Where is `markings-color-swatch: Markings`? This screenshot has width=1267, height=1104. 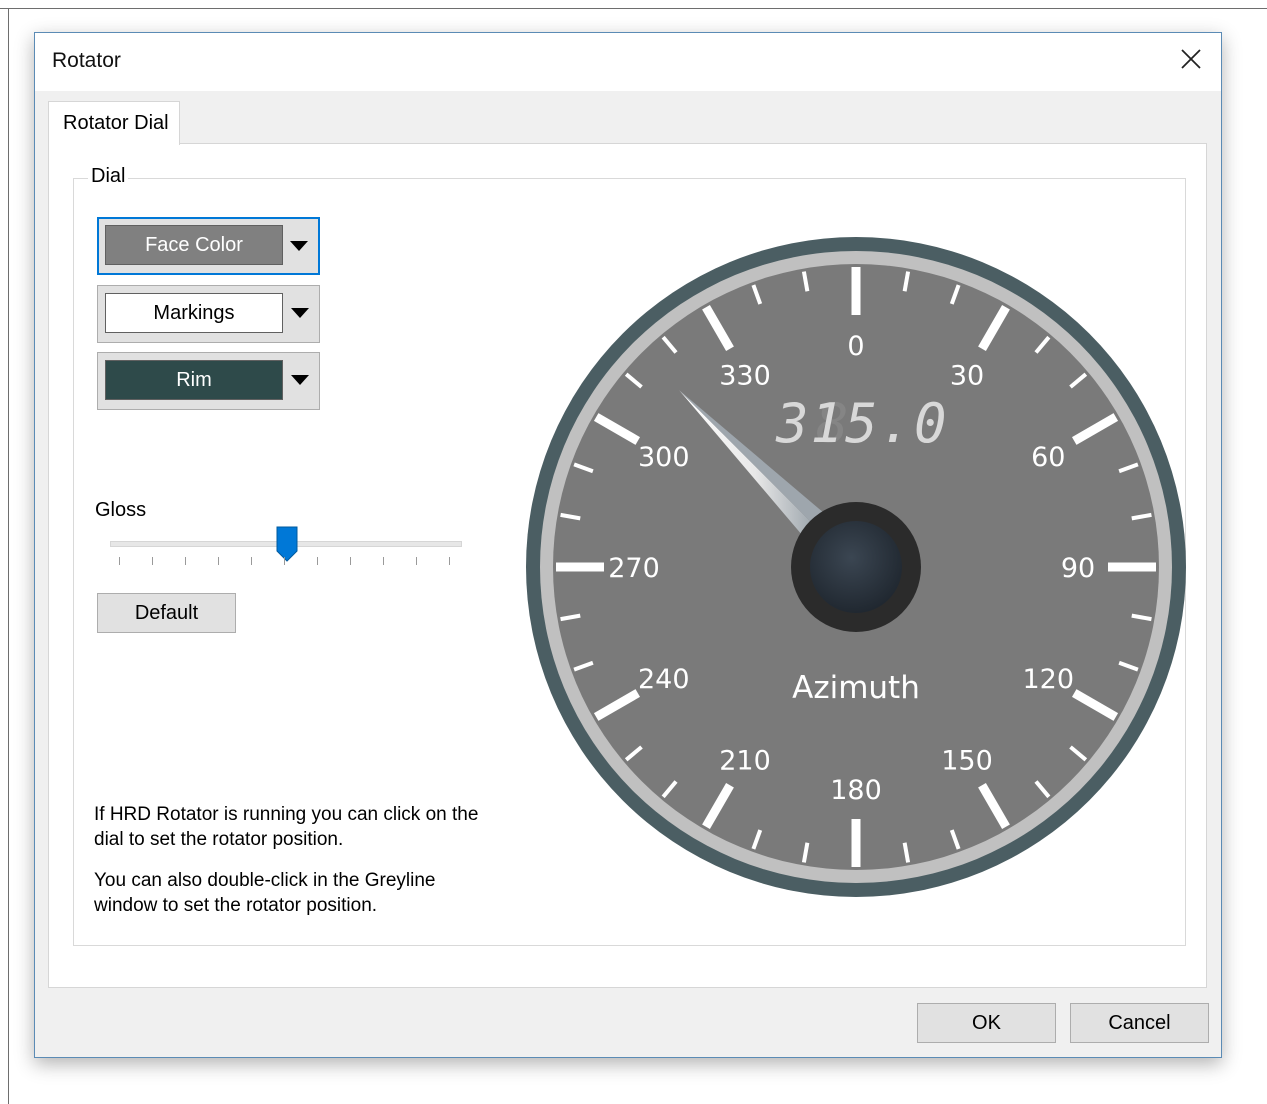 markings-color-swatch: Markings is located at coordinates (194, 313).